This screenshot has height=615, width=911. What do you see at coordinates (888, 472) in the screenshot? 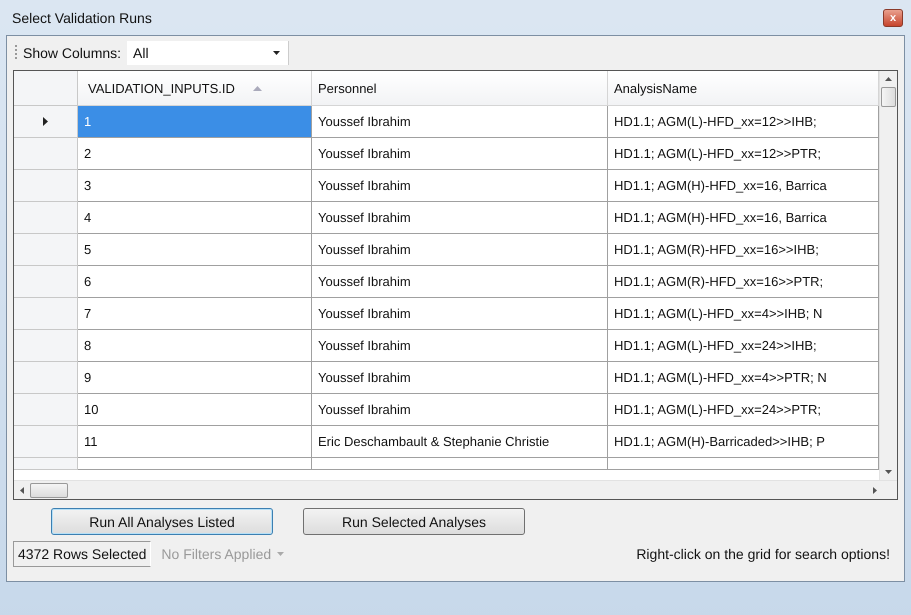
I see `scroll-down-icon` at bounding box center [888, 472].